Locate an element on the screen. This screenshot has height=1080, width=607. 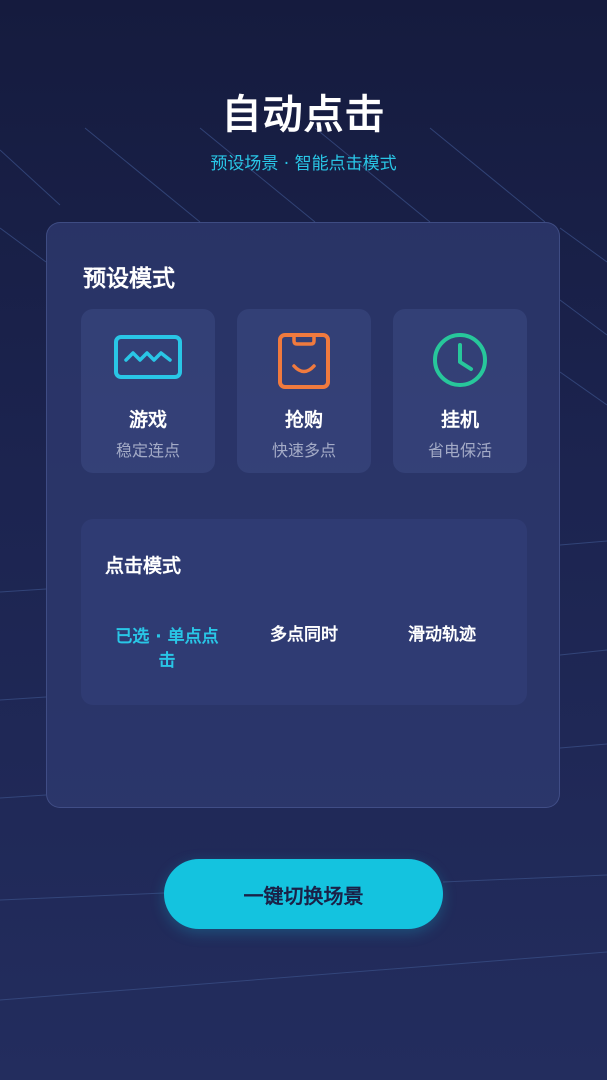
monitor-wave-icon is located at coordinates (148, 357).